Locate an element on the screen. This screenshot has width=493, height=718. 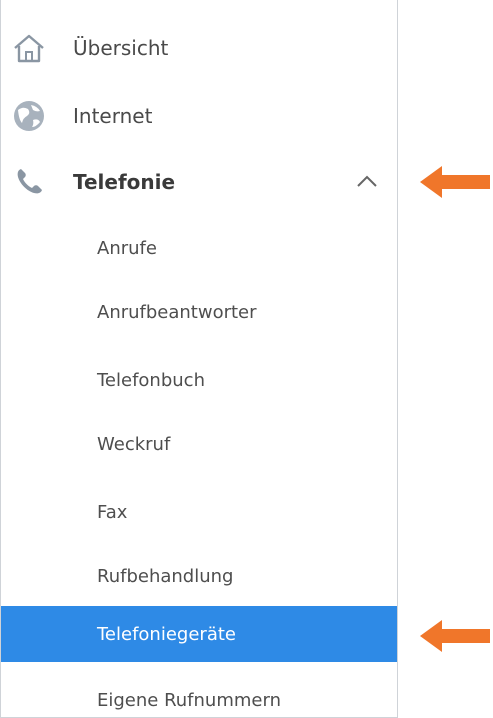
sidebar-item-label: Internet is located at coordinates (113, 116).